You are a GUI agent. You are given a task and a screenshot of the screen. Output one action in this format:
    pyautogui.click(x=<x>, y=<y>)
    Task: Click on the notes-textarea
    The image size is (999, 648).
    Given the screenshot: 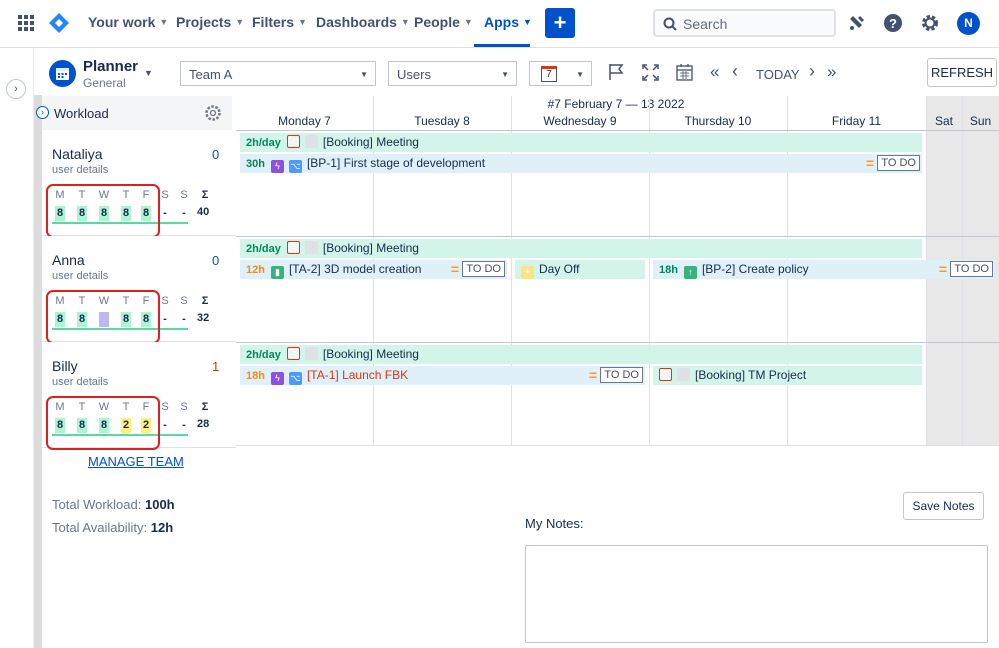 What is the action you would take?
    pyautogui.click(x=756, y=594)
    